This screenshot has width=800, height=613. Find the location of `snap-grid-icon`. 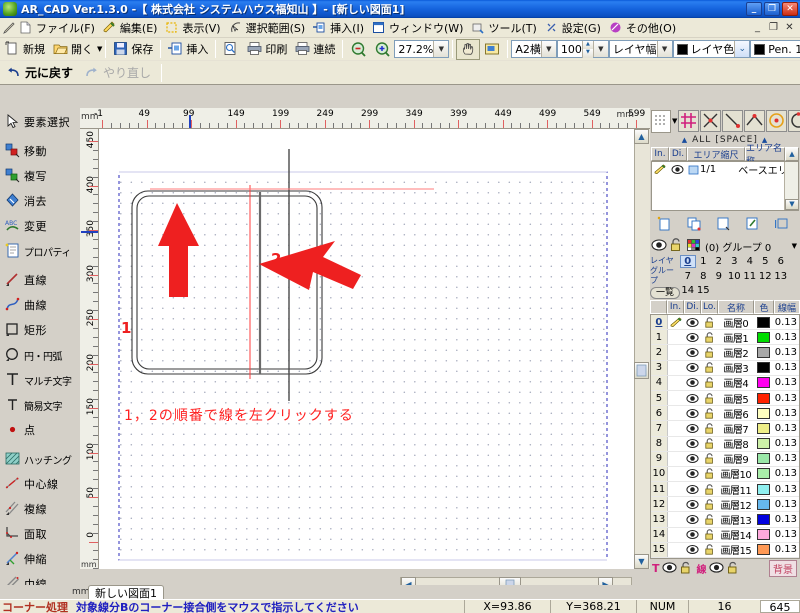

snap-grid-icon is located at coordinates (689, 121).